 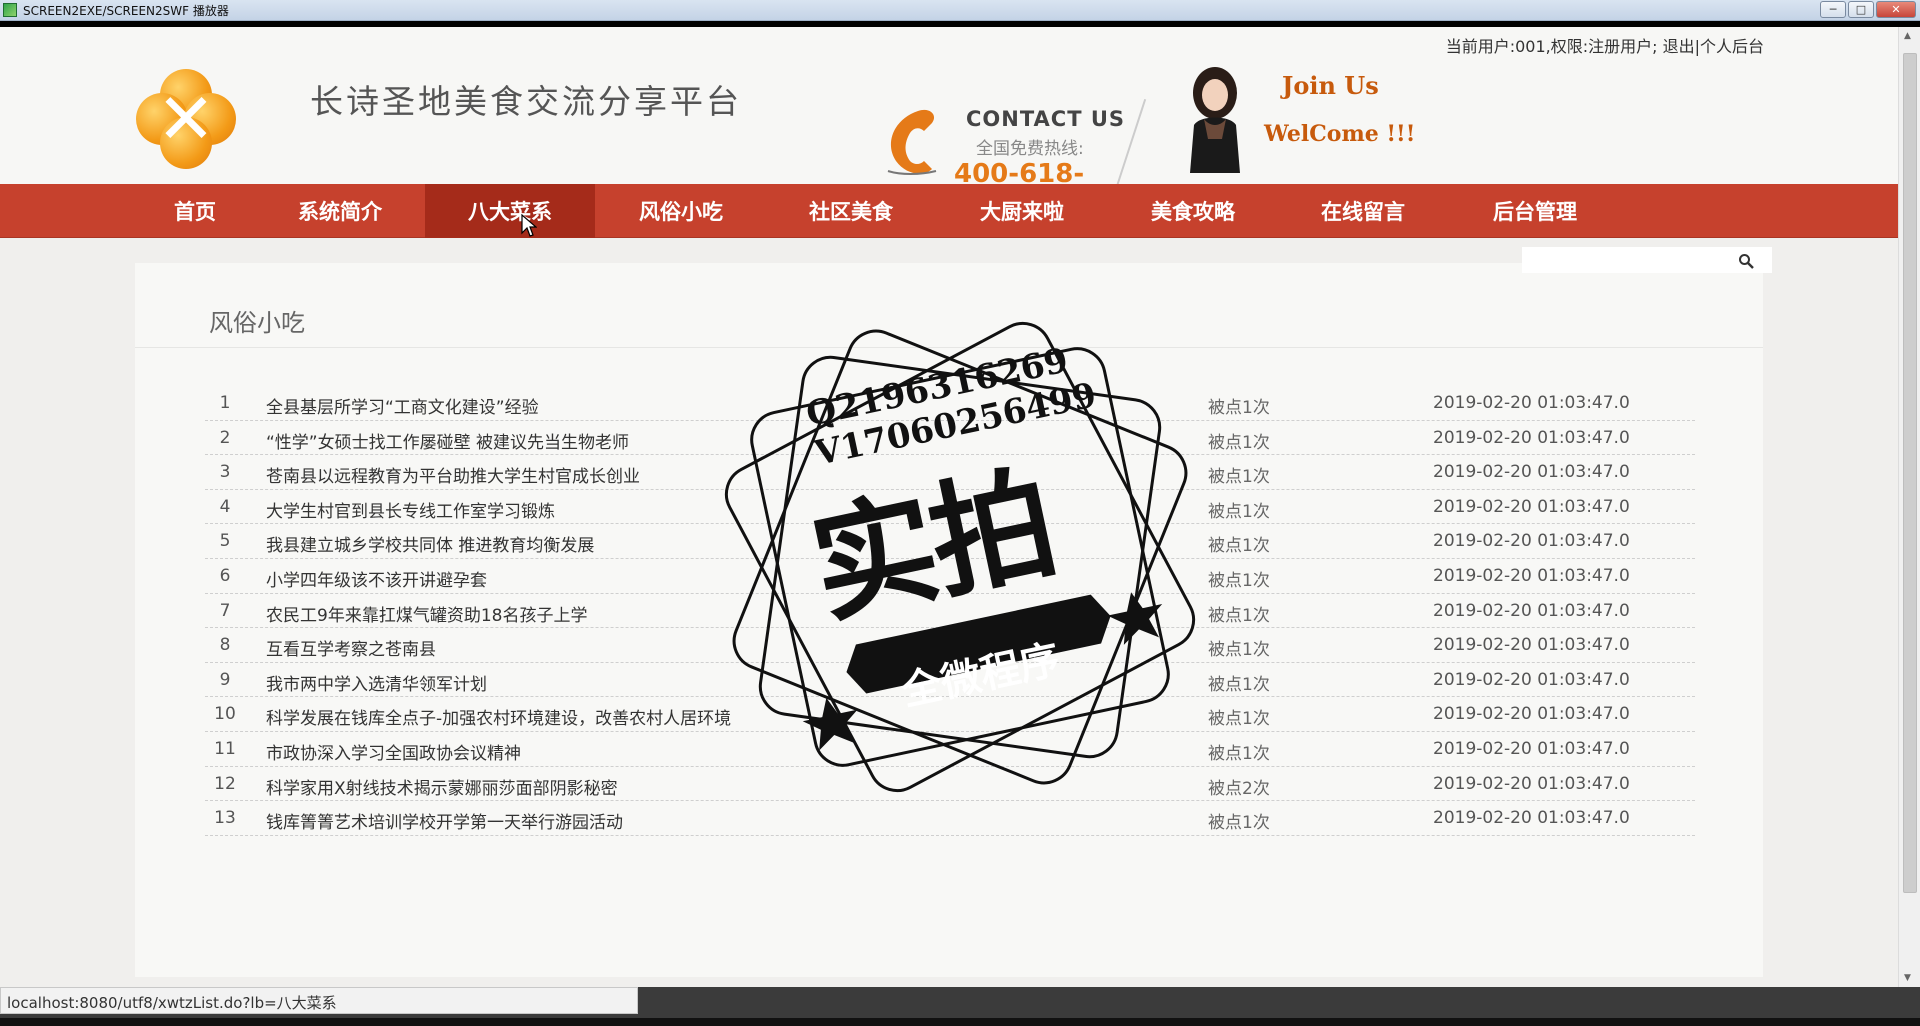 I want to click on bottom-strip, so click(x=960, y=1022).